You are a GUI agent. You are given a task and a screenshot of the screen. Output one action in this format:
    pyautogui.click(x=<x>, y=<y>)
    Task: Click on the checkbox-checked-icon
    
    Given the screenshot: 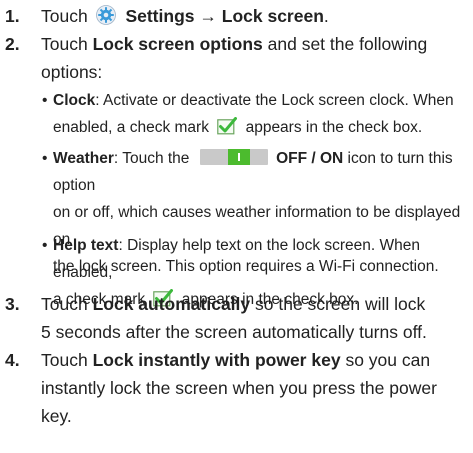 What is the action you would take?
    pyautogui.click(x=227, y=125)
    